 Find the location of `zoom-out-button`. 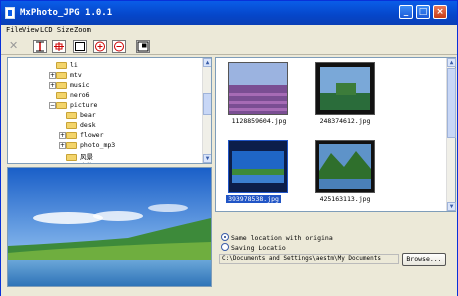

zoom-out-button is located at coordinates (119, 46).